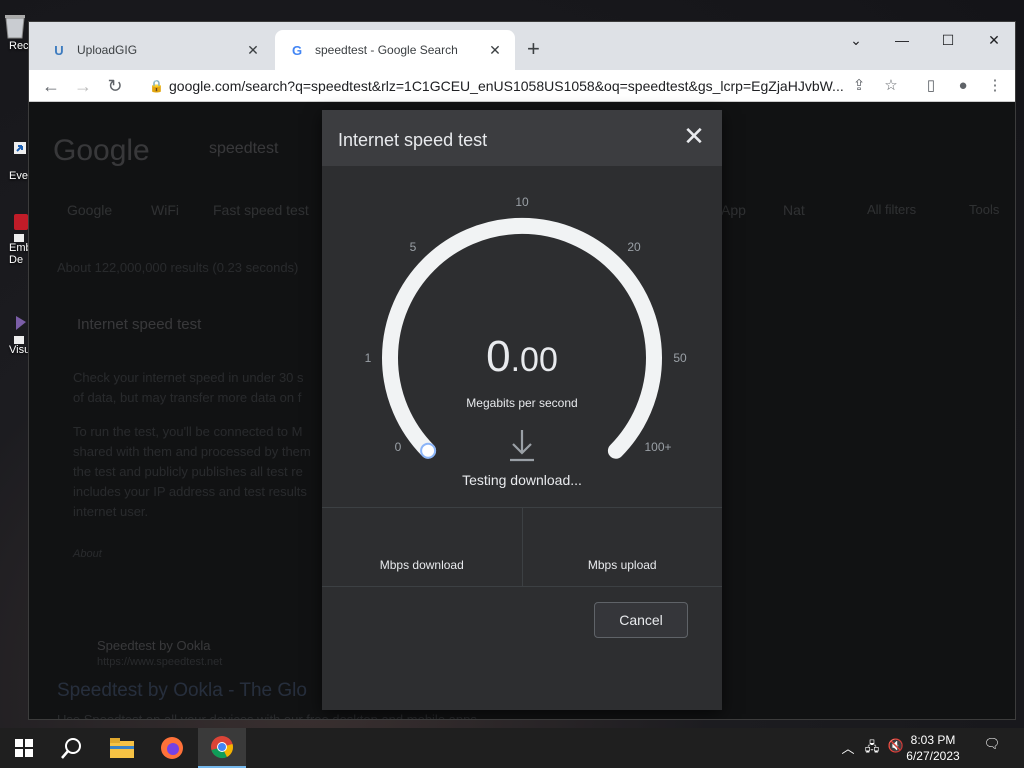 This screenshot has width=1024, height=768. I want to click on firefox-icon, so click(172, 748).